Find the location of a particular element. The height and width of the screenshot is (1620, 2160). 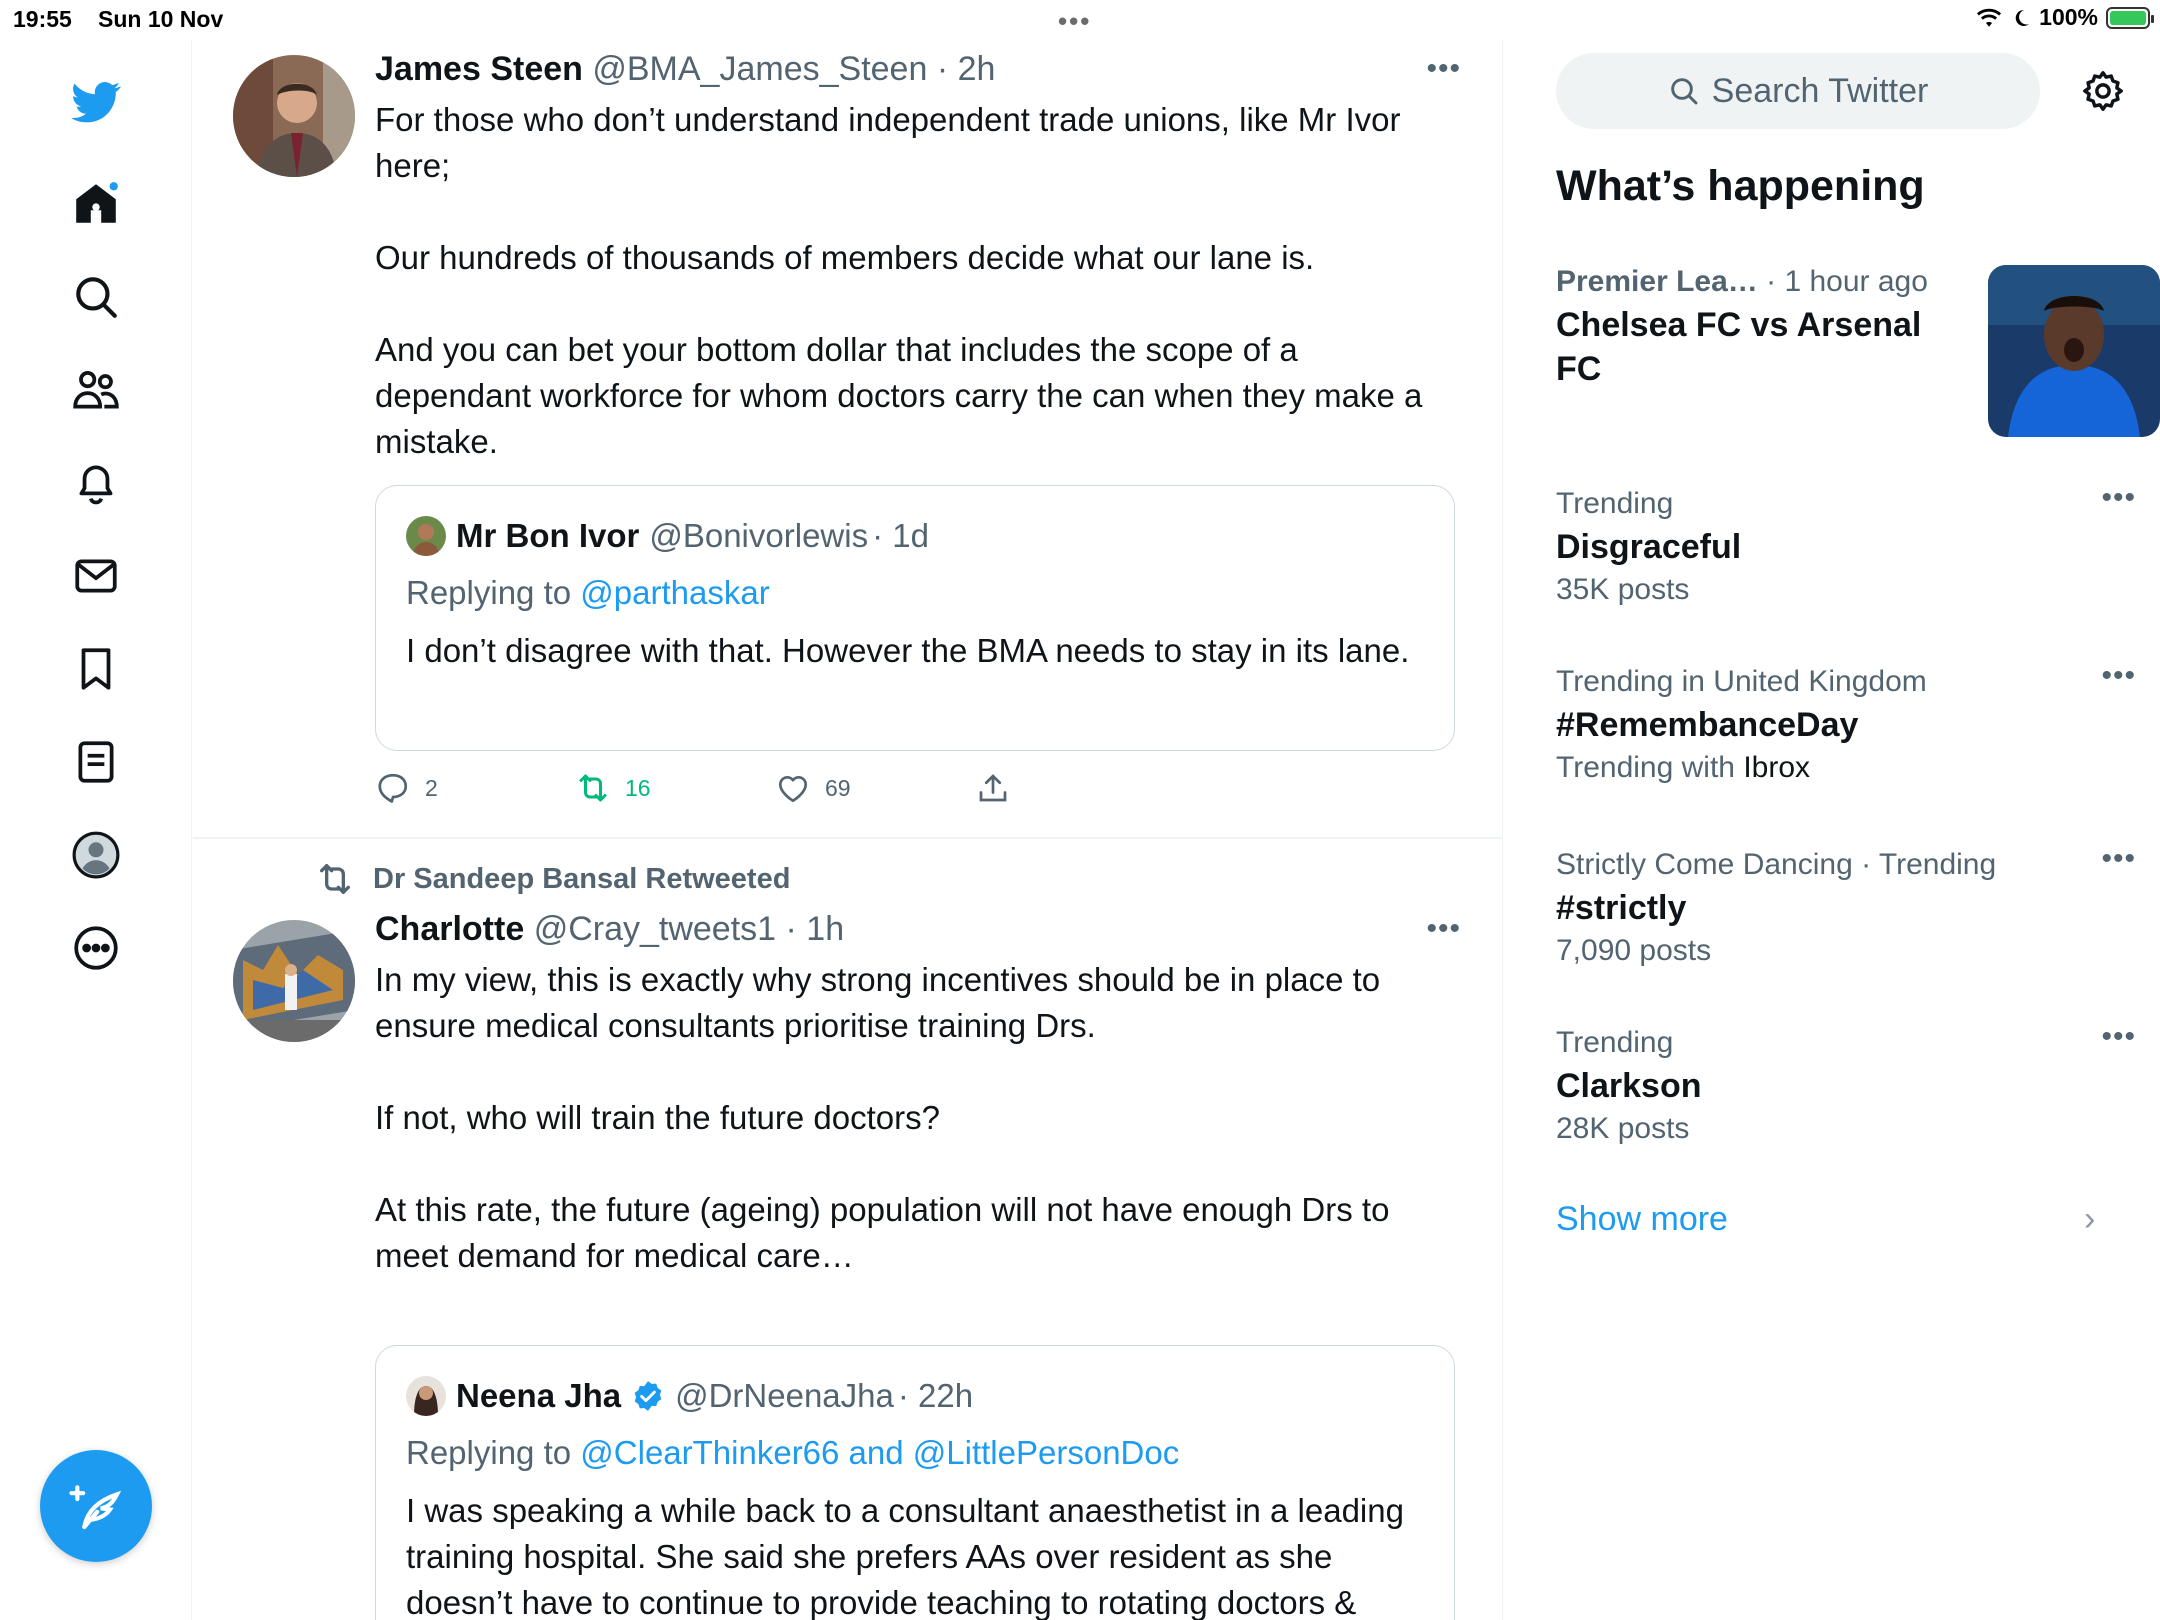

retweet-icon is located at coordinates (335, 879).